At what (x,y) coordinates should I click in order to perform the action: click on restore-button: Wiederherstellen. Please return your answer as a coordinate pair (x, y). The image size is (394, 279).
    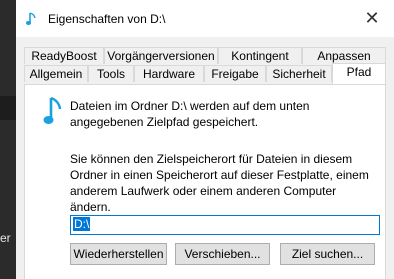
    Looking at the image, I should click on (118, 254).